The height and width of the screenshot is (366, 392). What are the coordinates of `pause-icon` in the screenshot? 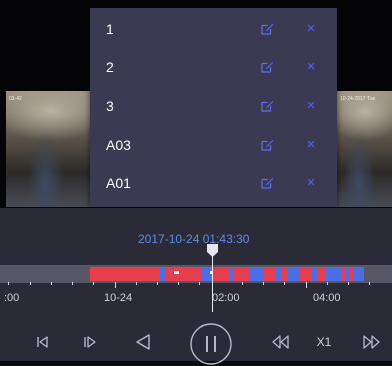 It's located at (211, 344).